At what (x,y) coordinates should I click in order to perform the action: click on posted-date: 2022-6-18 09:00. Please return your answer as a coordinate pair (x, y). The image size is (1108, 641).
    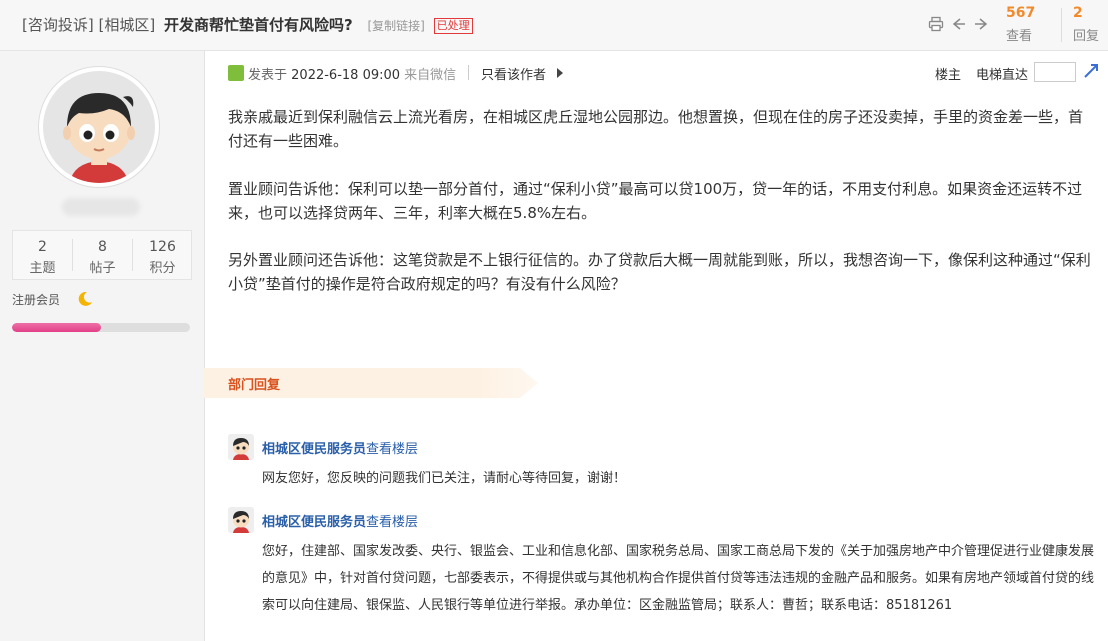
    Looking at the image, I should click on (346, 75).